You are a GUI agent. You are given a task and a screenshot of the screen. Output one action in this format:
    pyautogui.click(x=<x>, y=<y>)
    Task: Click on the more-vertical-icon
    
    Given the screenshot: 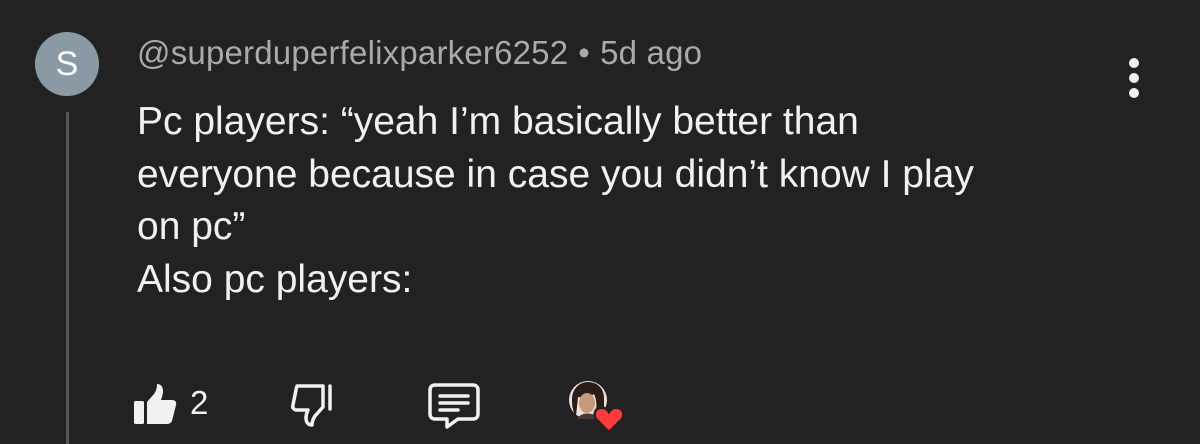 What is the action you would take?
    pyautogui.click(x=1134, y=78)
    